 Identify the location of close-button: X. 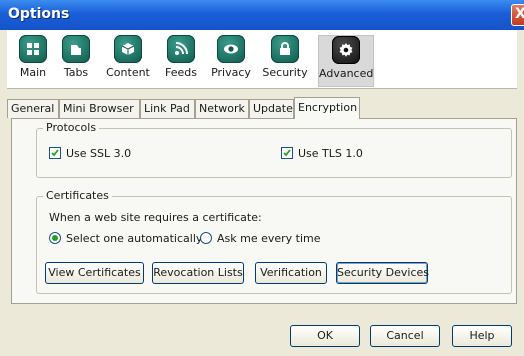
(517, 15).